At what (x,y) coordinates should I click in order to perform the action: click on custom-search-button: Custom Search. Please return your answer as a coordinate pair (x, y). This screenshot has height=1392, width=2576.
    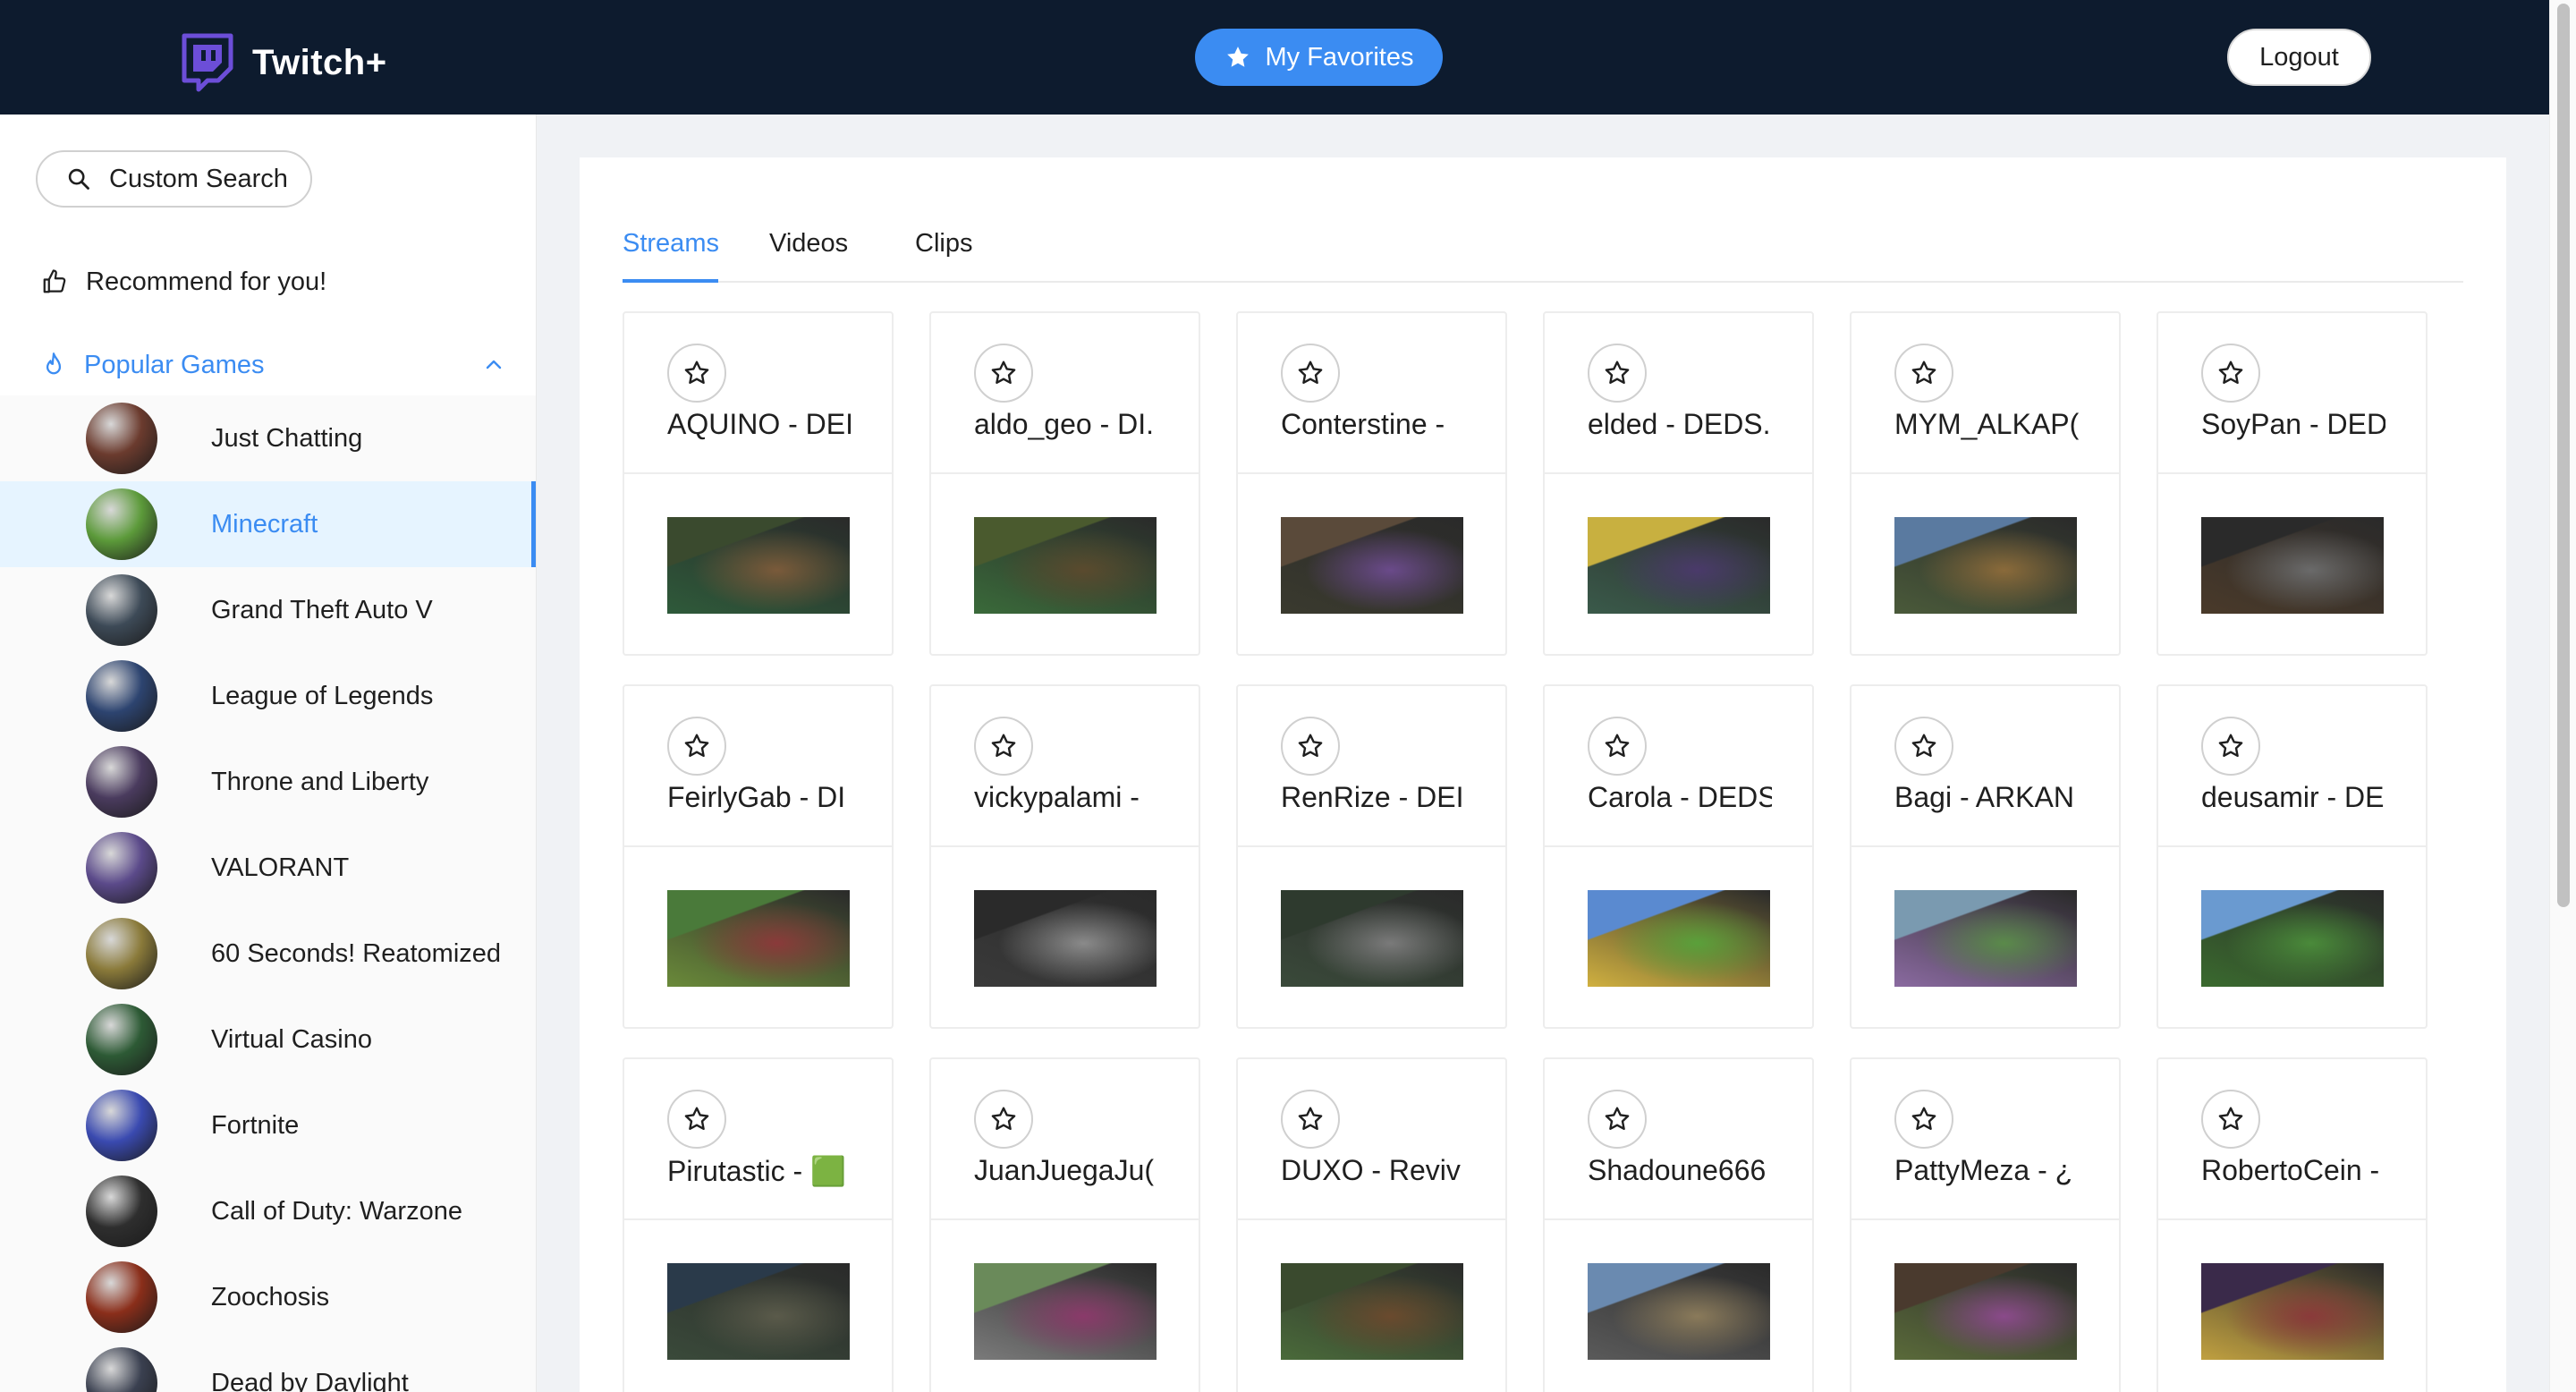
    Looking at the image, I should click on (174, 179).